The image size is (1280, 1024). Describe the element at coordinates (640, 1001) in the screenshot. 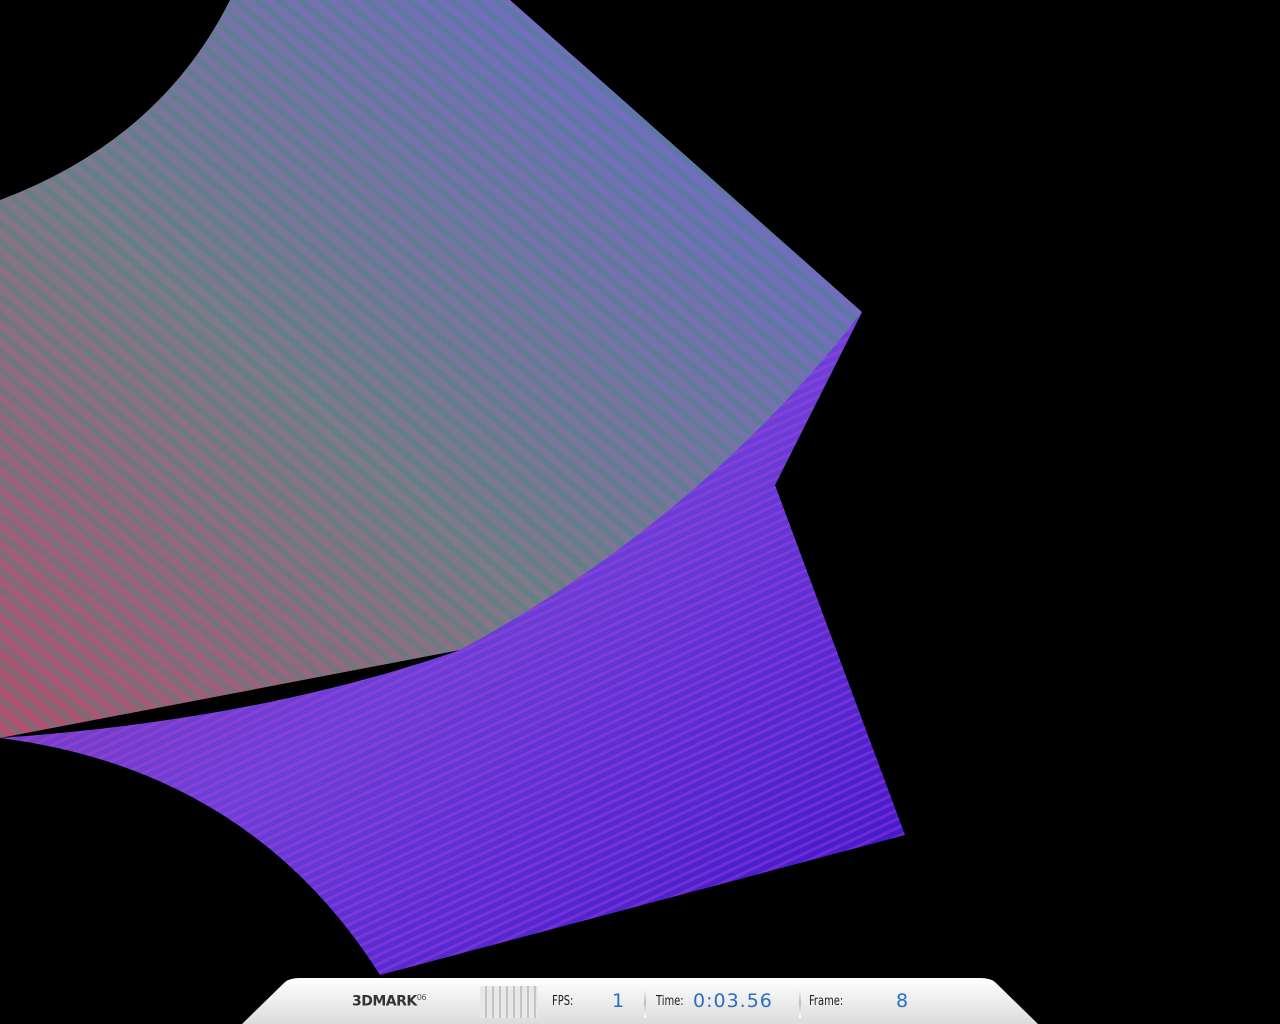

I see `benchmark-status-bar` at that location.